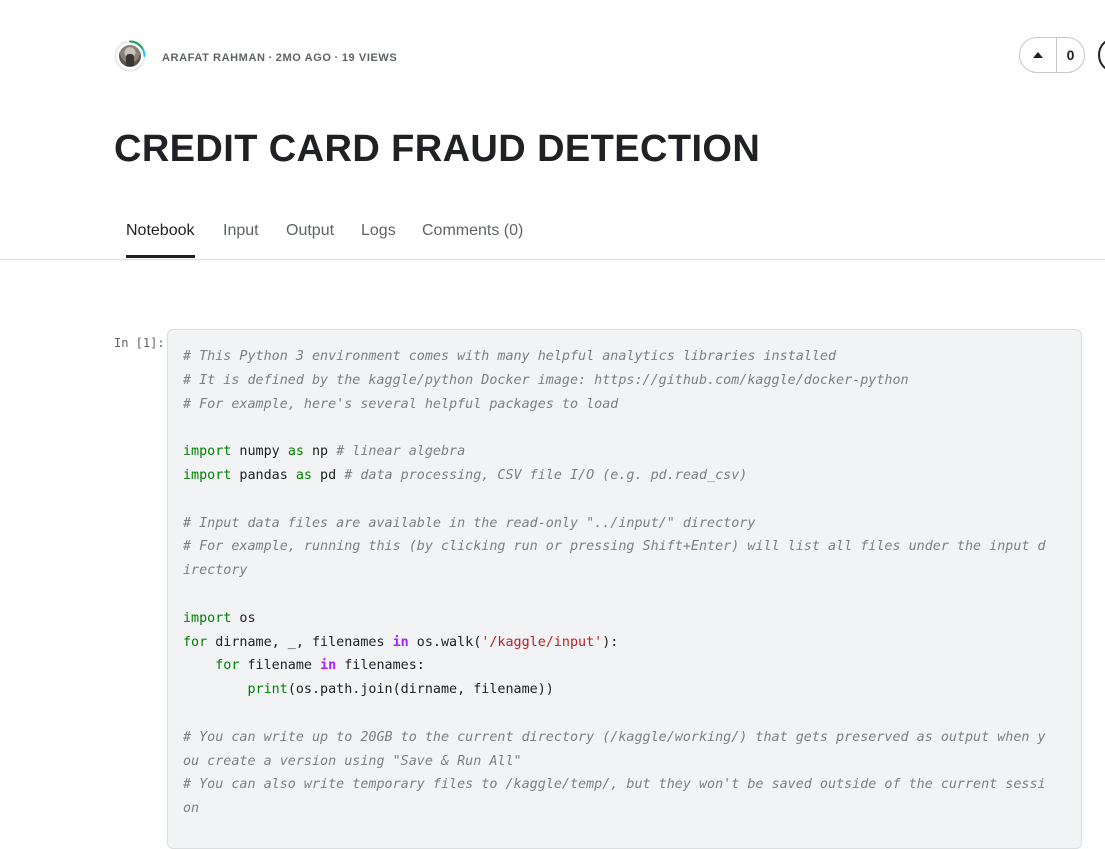  Describe the element at coordinates (625, 690) in the screenshot. I see `code-line: print(os.path.join(dirname, filename))` at that location.